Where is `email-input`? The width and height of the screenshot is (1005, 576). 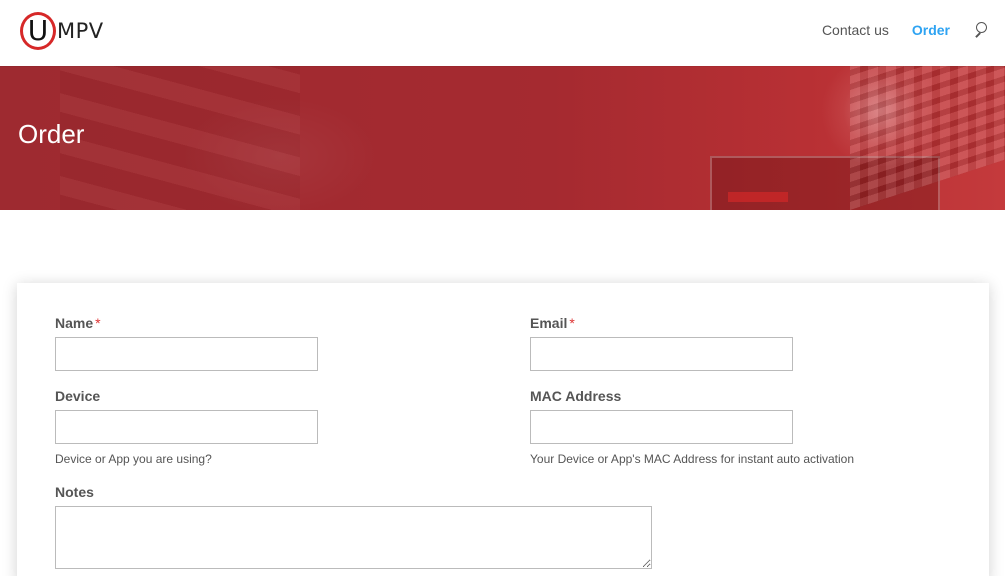
email-input is located at coordinates (661, 354).